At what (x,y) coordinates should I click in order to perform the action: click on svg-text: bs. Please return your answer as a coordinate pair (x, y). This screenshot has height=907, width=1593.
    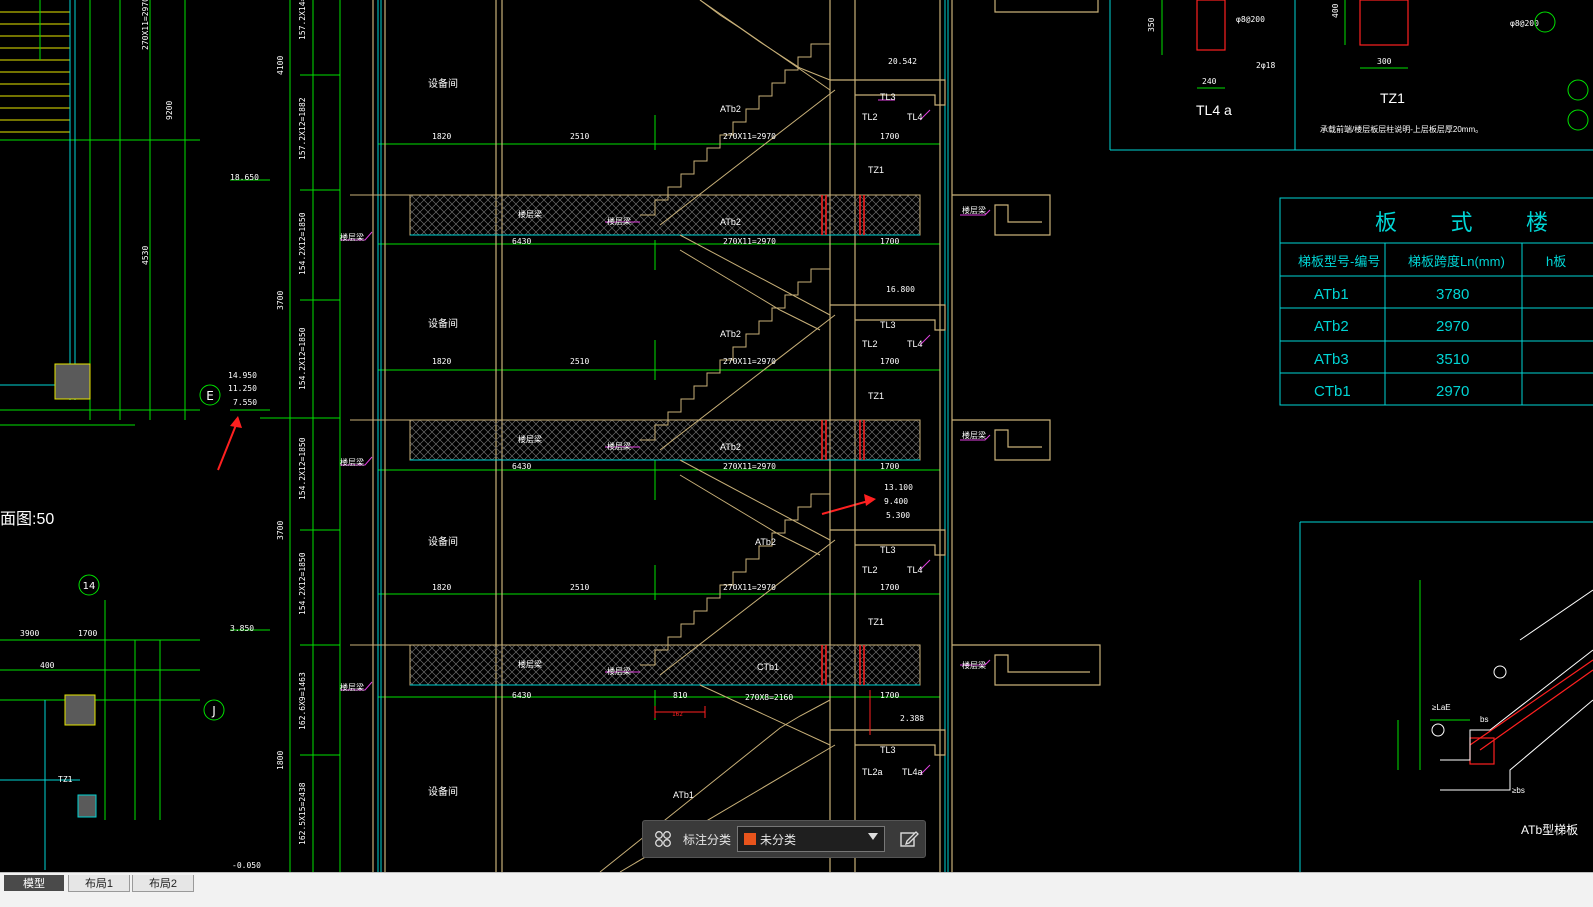
    Looking at the image, I should click on (1484, 719).